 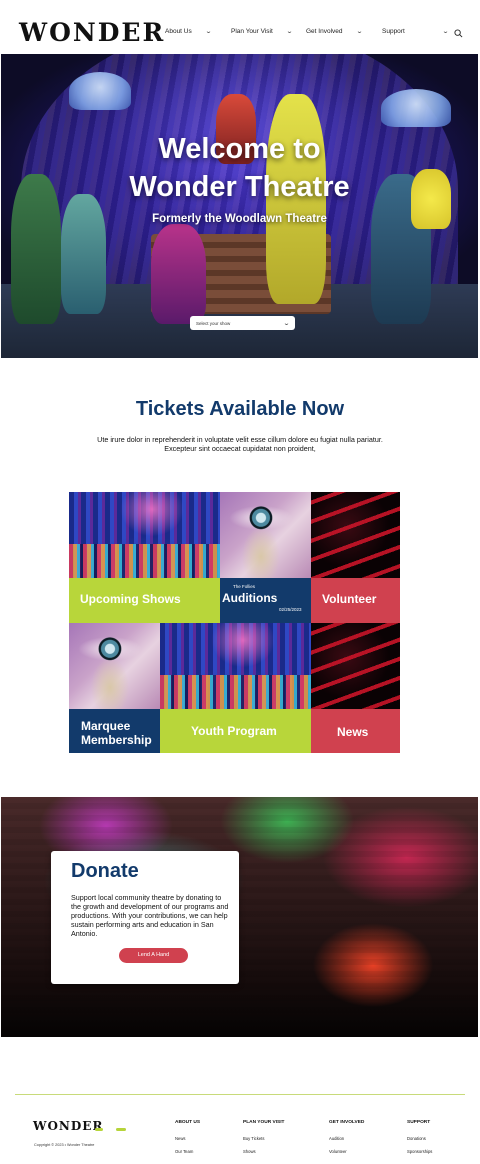 What do you see at coordinates (347, 1122) in the screenshot?
I see `footer-involved-heading: GET INVOLVED` at bounding box center [347, 1122].